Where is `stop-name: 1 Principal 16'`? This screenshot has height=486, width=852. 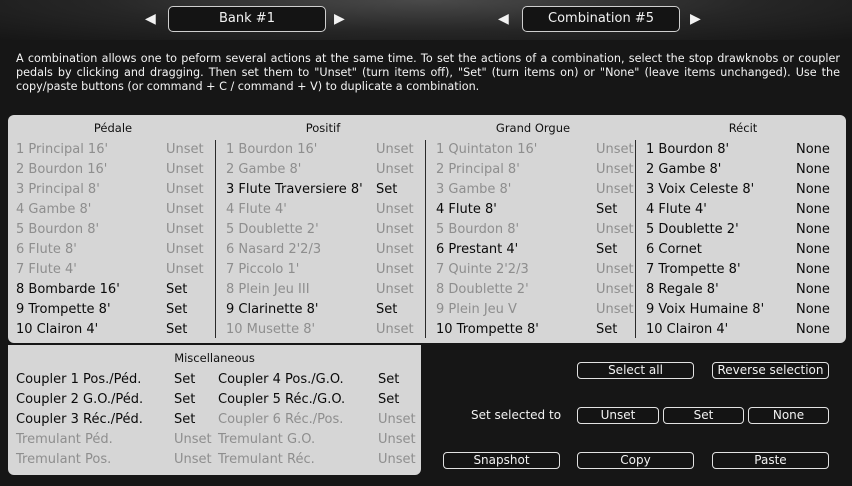
stop-name: 1 Principal 16' is located at coordinates (62, 149).